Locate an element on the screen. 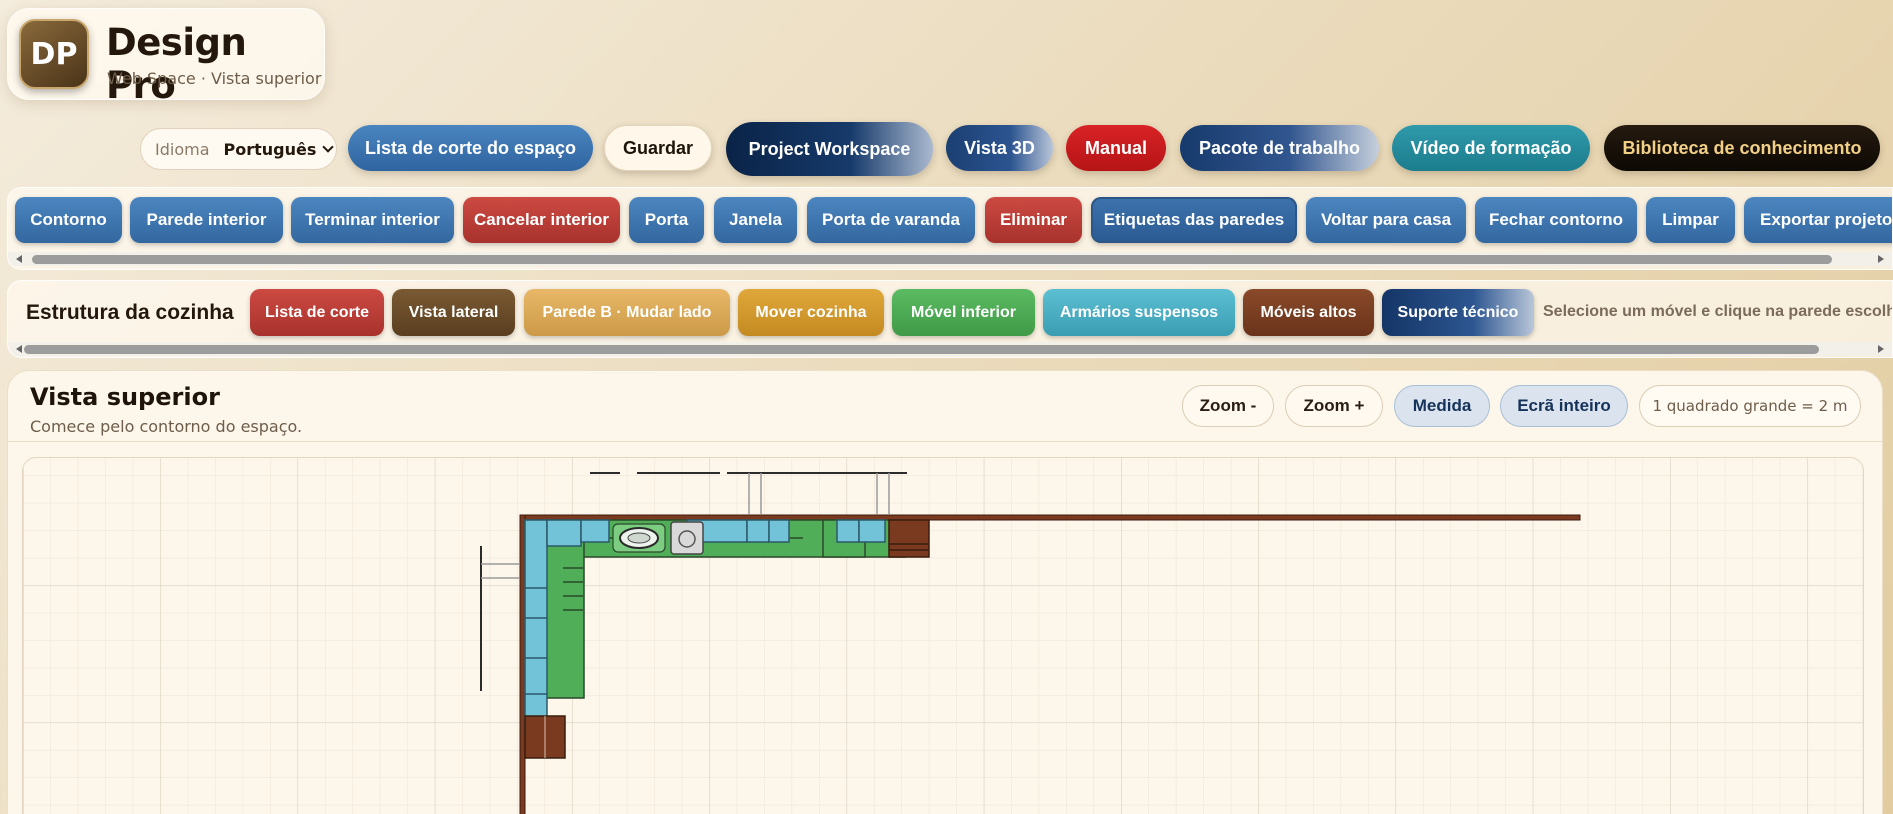 This screenshot has height=814, width=1893. view-title: Vista superior is located at coordinates (125, 397).